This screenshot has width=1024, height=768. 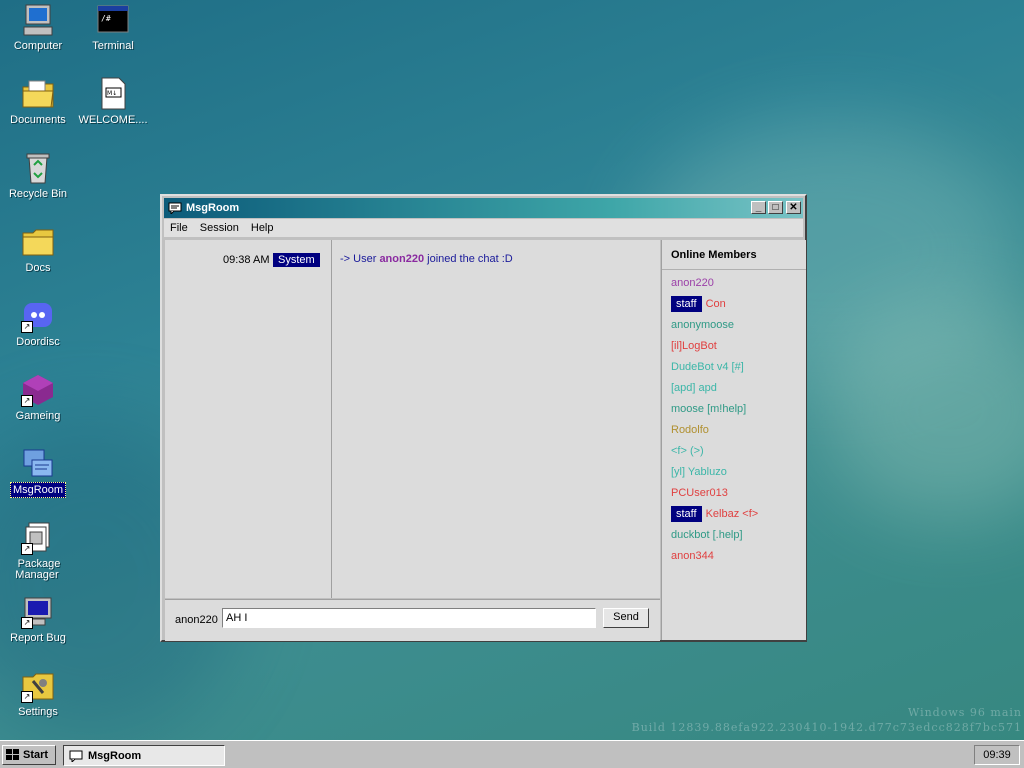 What do you see at coordinates (38, 168) in the screenshot?
I see `recycle-bin-icon` at bounding box center [38, 168].